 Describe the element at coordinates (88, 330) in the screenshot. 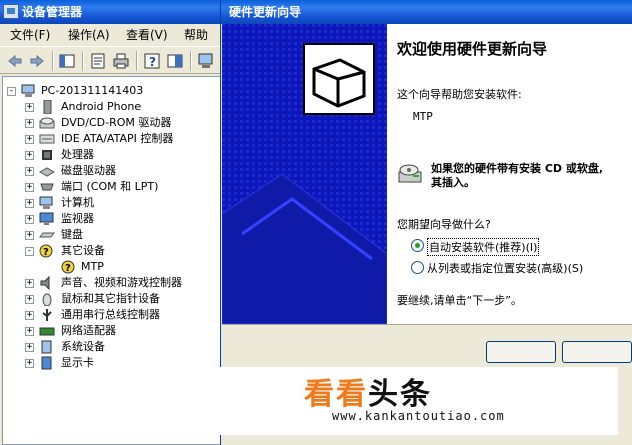

I see `tree-item-label: 网络适配器` at that location.